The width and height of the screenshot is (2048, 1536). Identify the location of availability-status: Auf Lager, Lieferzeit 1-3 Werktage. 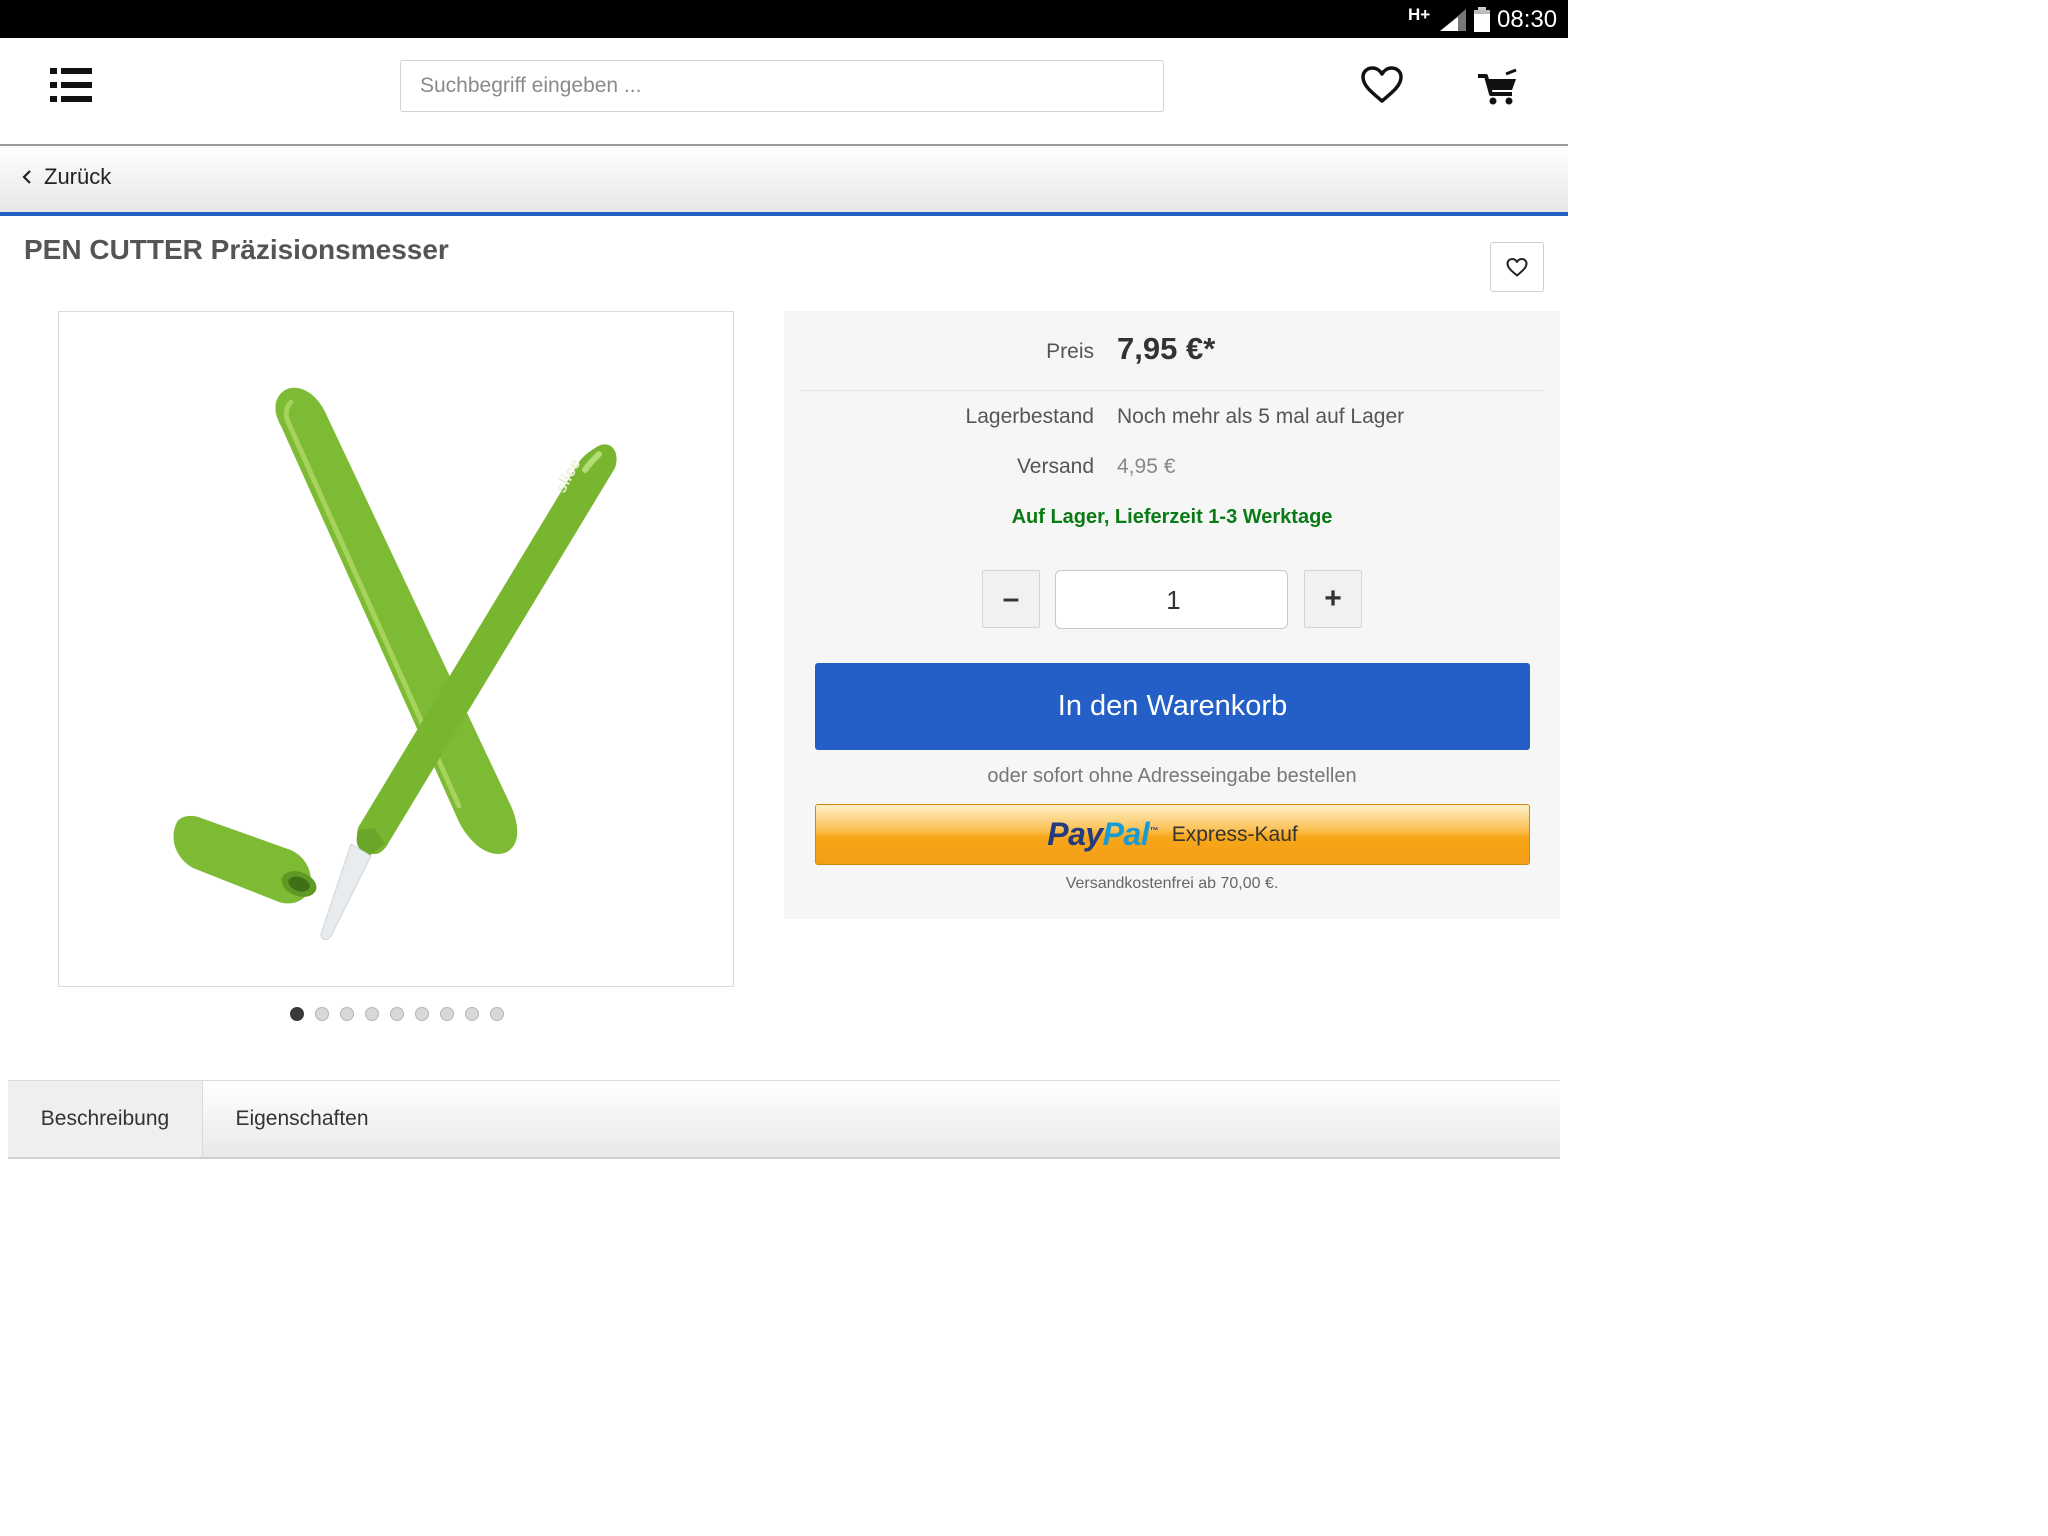
(1172, 517).